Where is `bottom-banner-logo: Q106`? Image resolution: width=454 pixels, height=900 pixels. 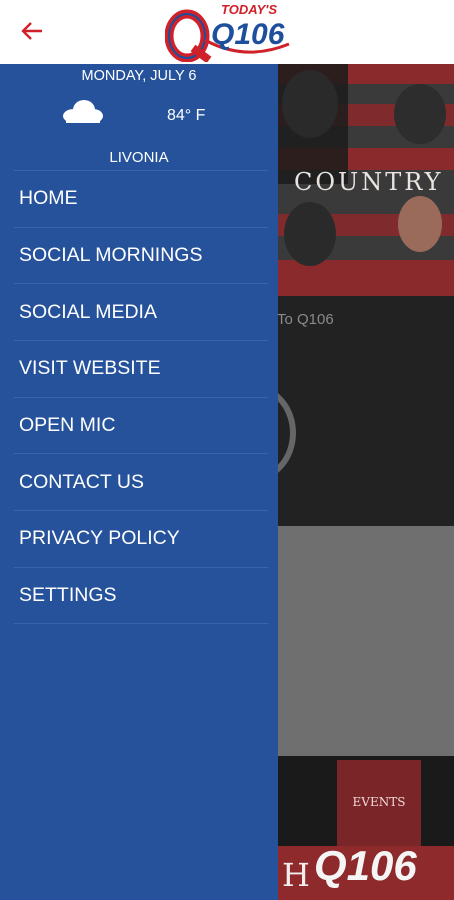
bottom-banner-logo: Q106 is located at coordinates (365, 865).